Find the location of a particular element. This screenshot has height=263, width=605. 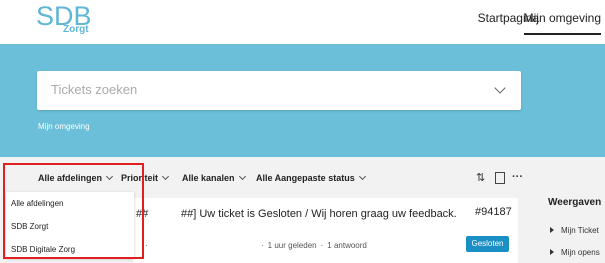

view-item-label: Mijn opens is located at coordinates (580, 252).